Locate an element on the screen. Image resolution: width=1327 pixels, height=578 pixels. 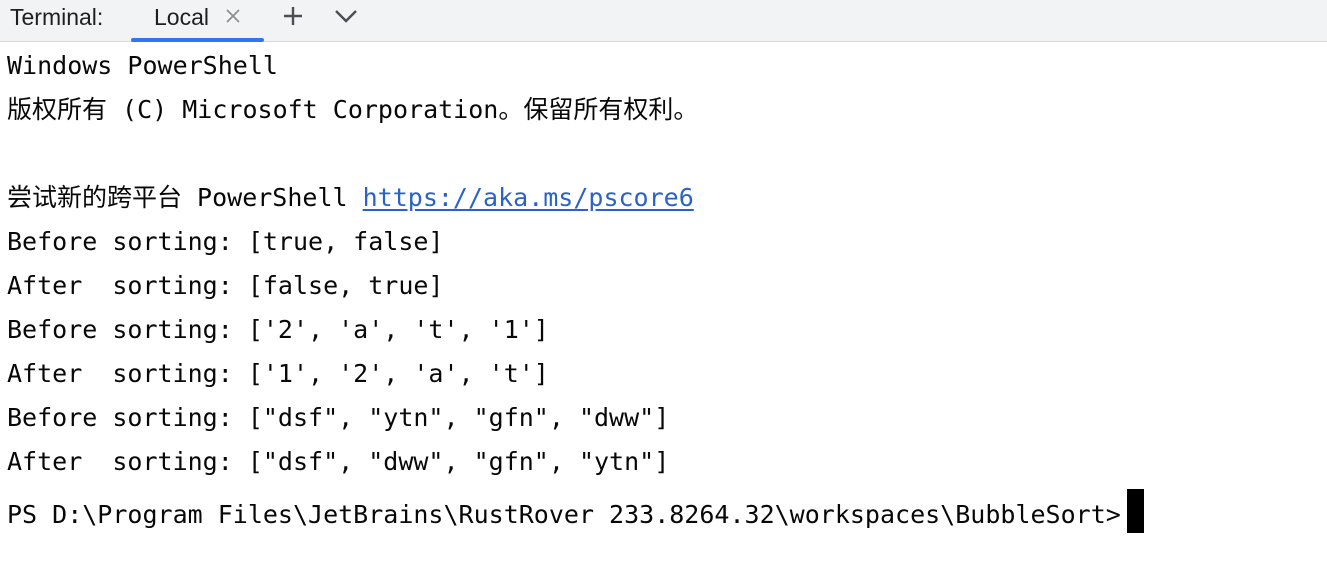
terminal-line: Before sorting: [true, false] is located at coordinates (225, 241).